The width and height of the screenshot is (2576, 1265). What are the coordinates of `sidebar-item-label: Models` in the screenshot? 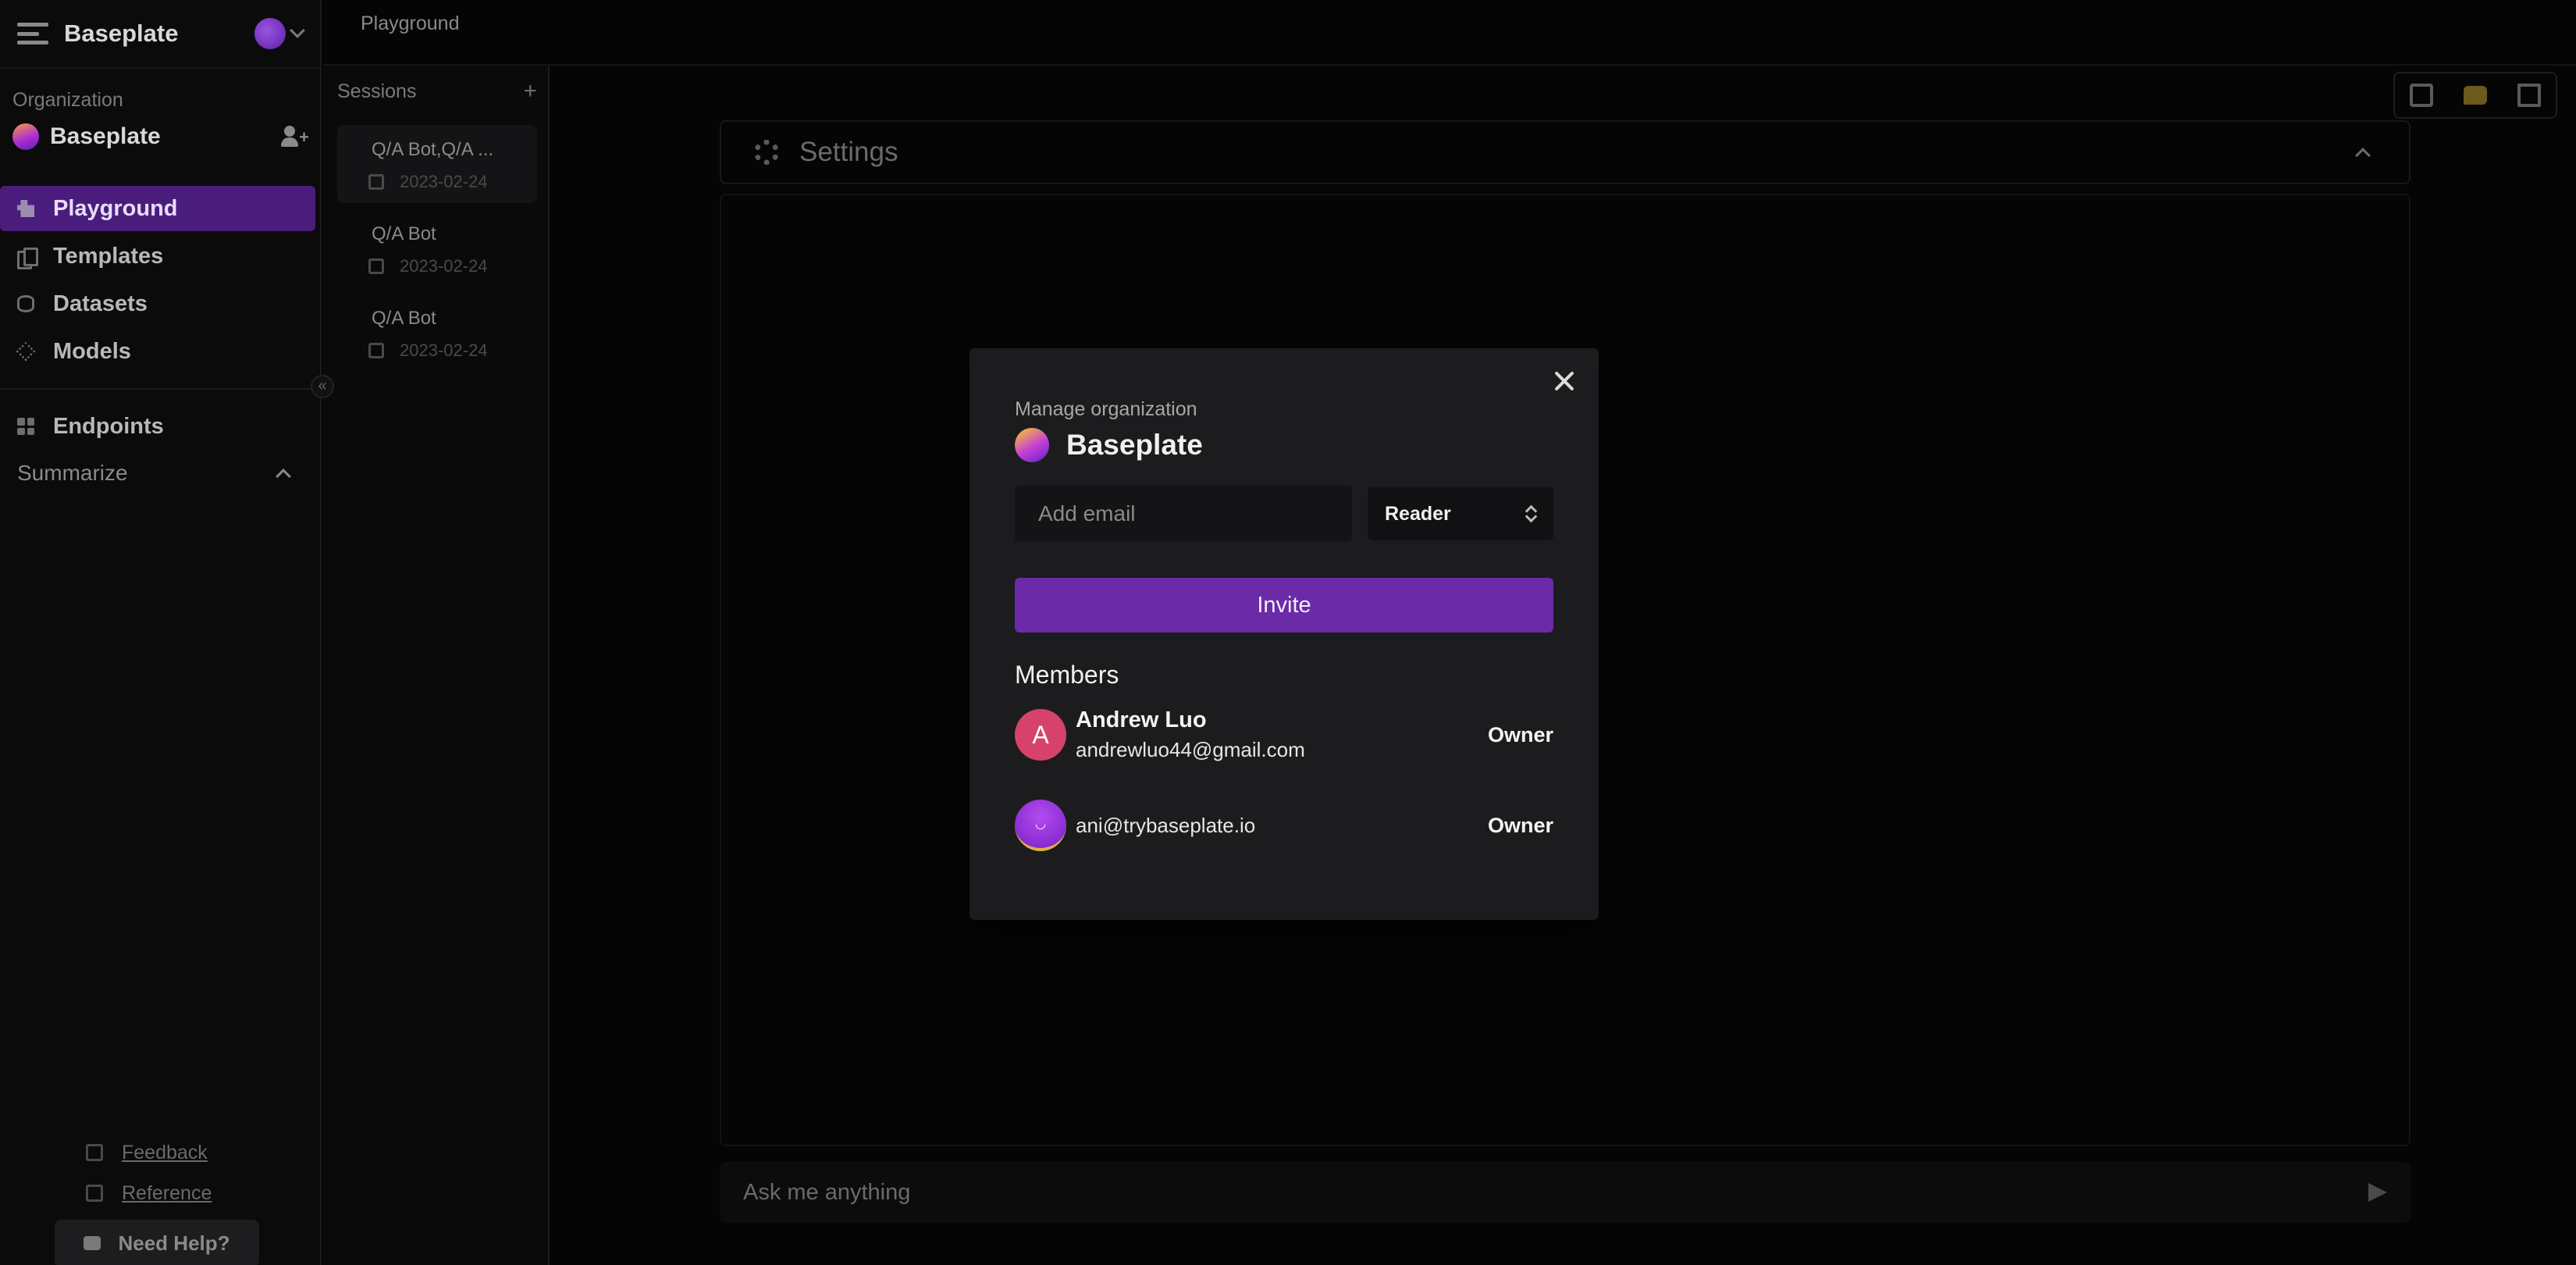 It's located at (92, 351).